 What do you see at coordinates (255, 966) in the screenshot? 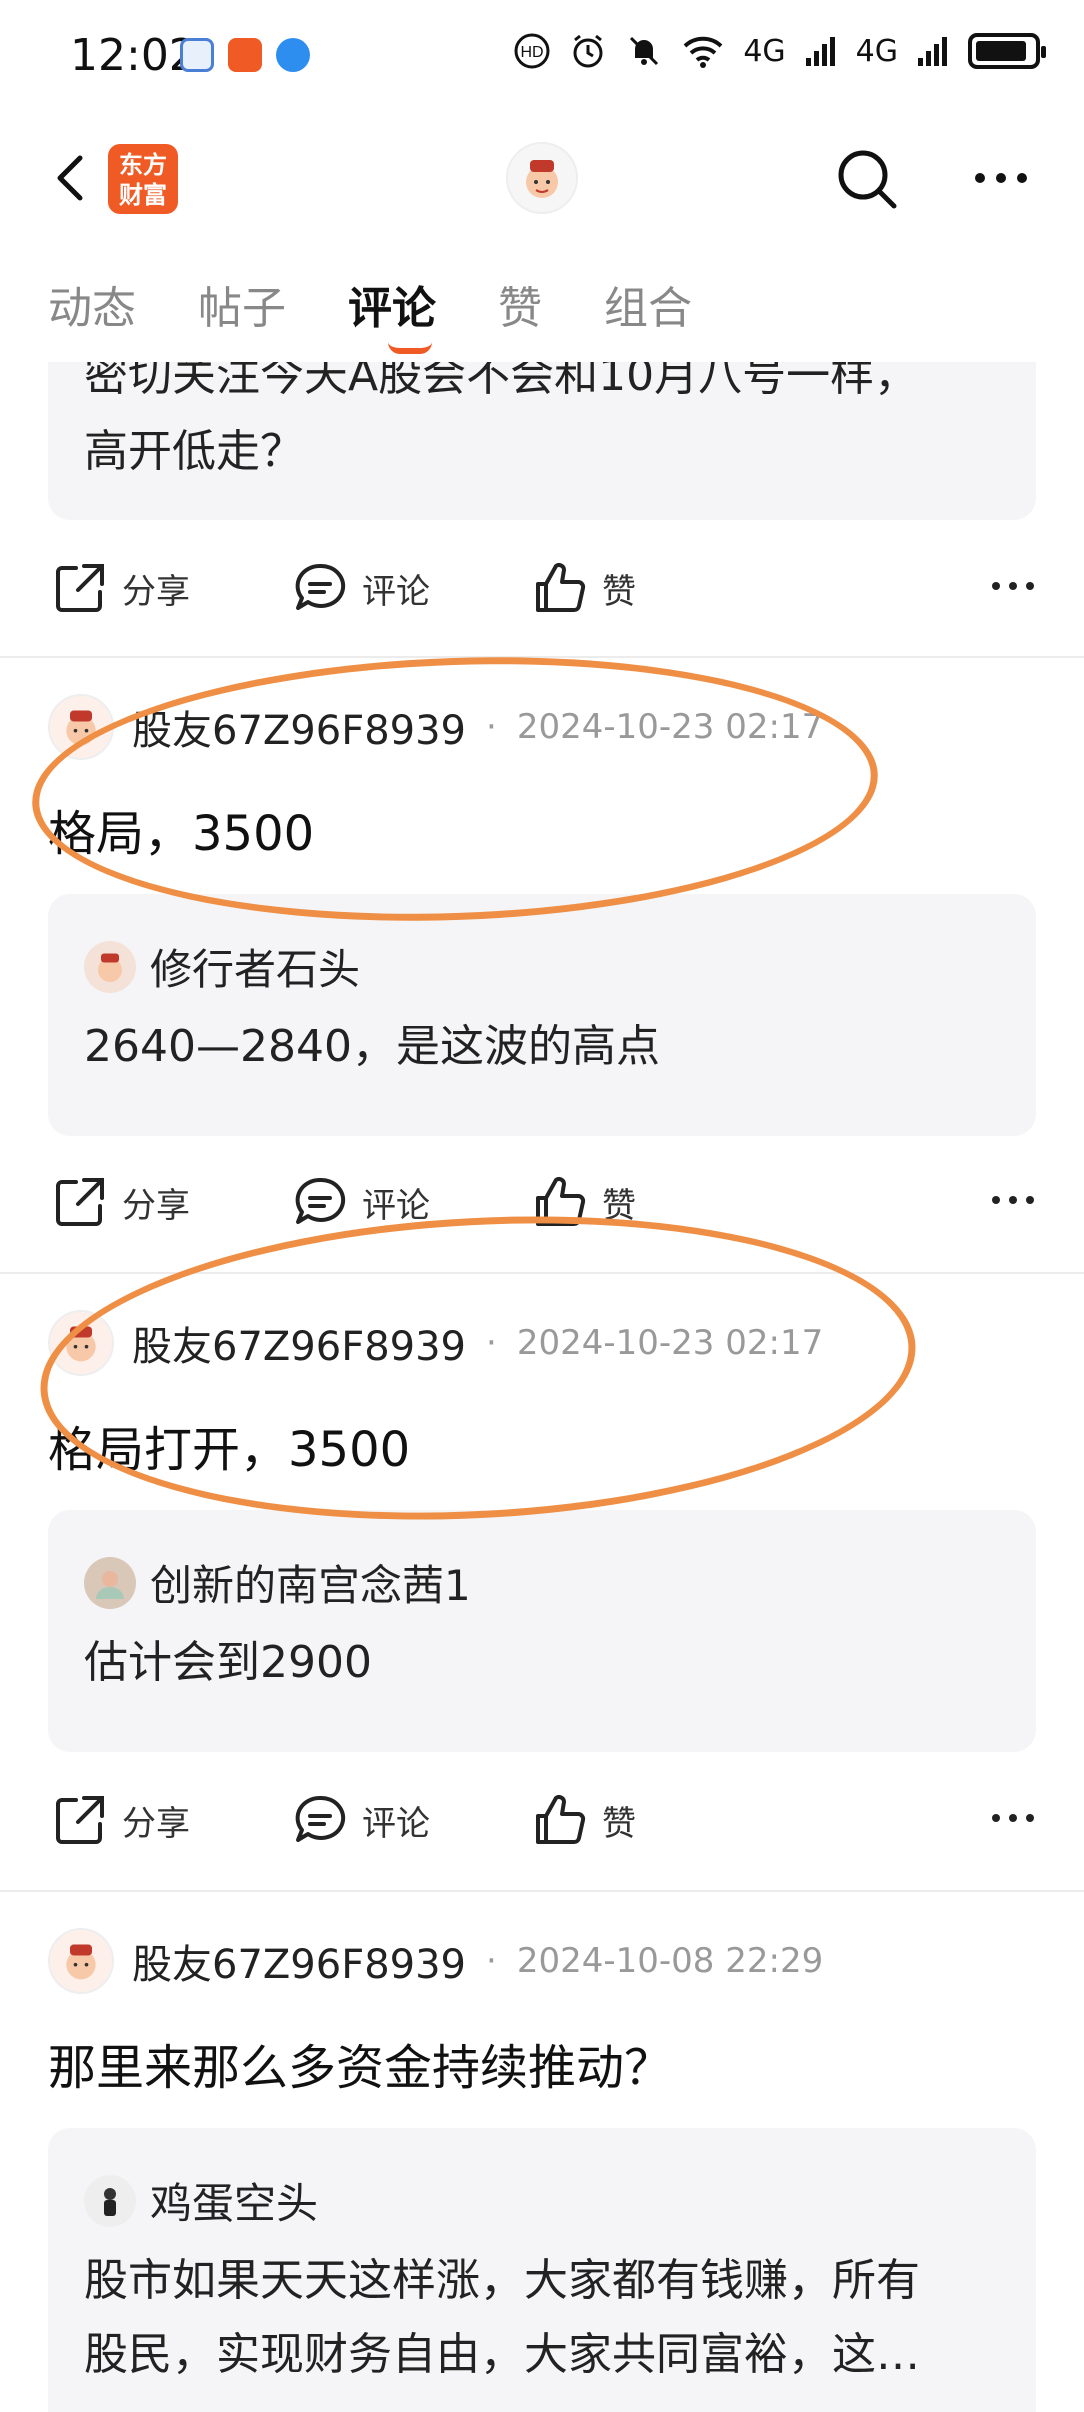
I see `reply-author: 修行者石头` at bounding box center [255, 966].